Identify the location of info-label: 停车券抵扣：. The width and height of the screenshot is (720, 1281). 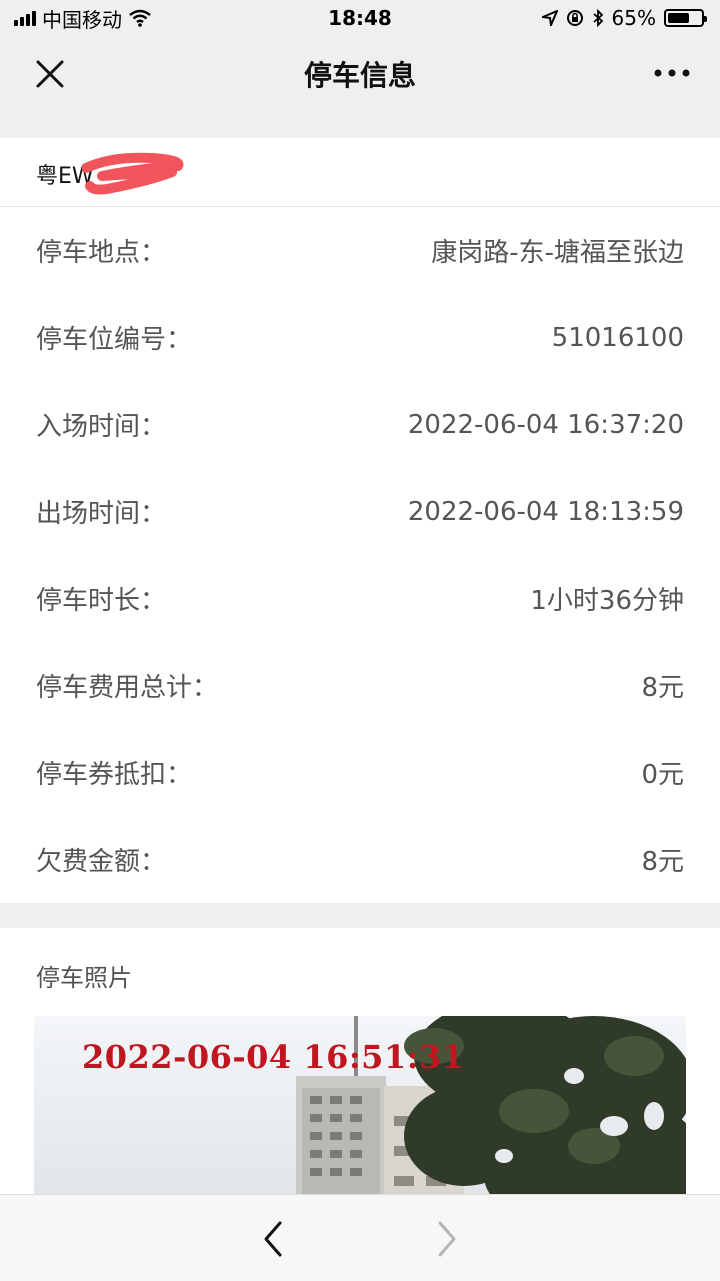
(114, 775).